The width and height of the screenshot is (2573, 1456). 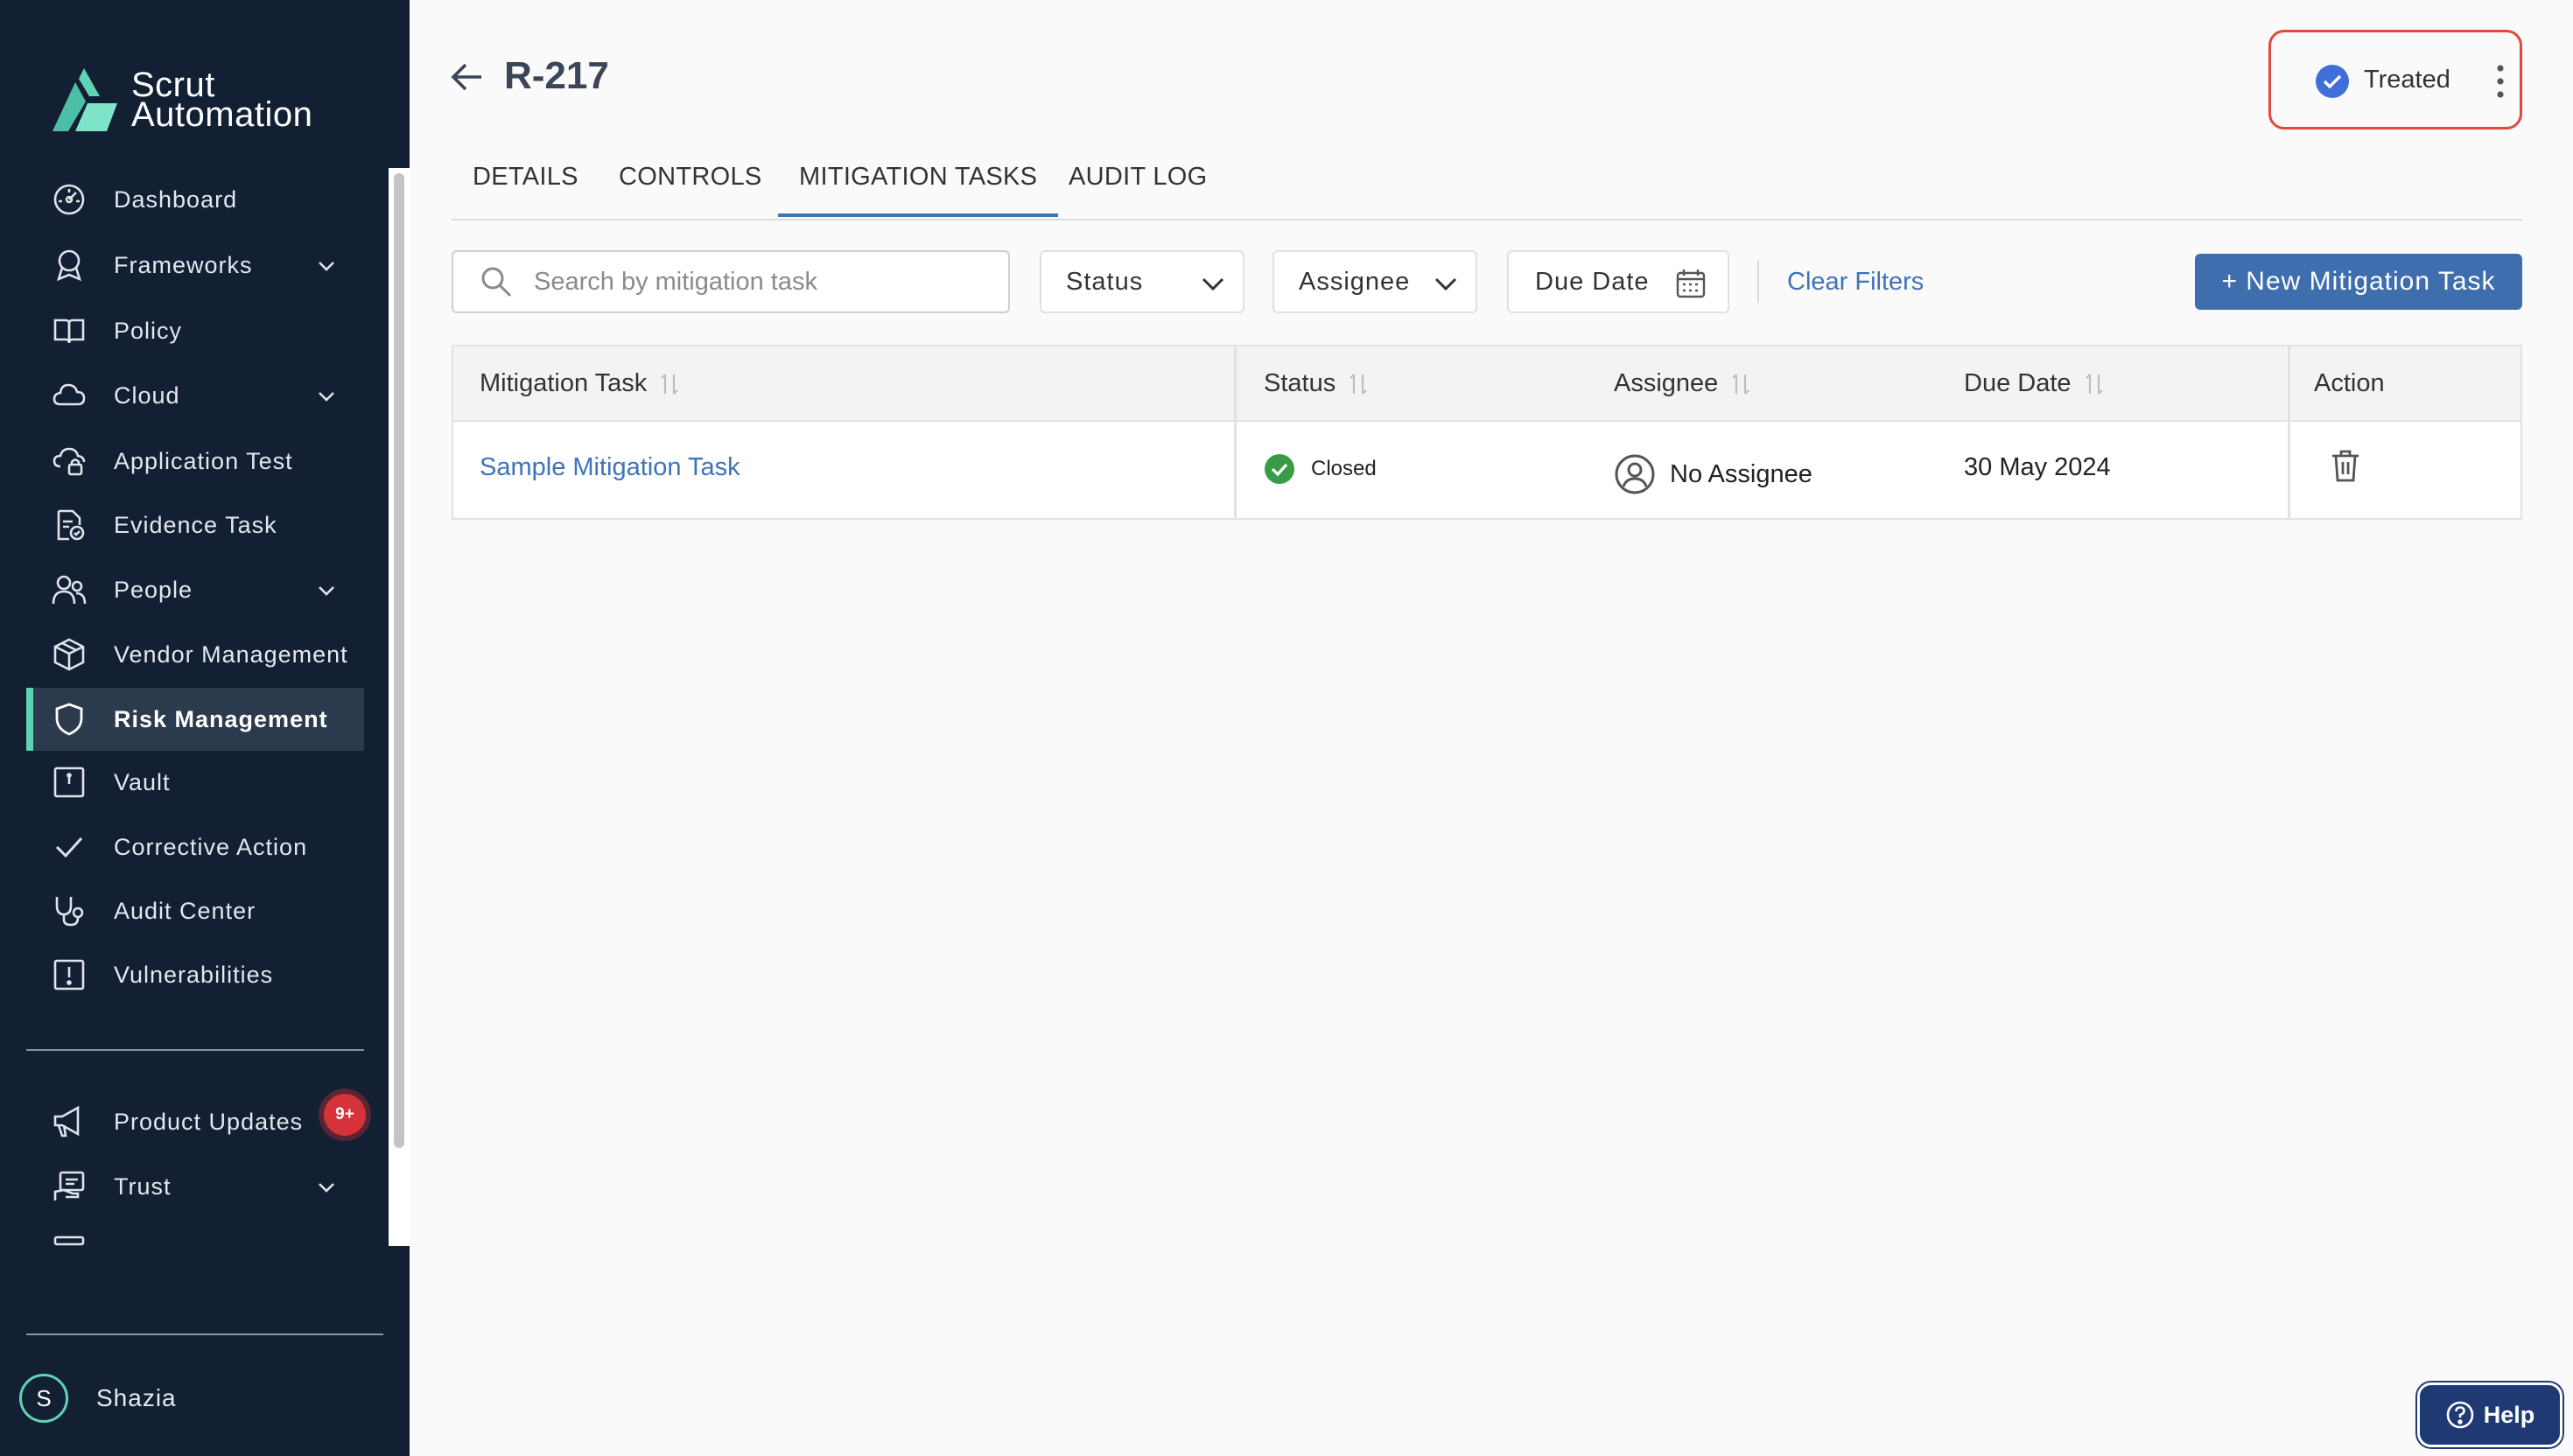 What do you see at coordinates (69, 461) in the screenshot?
I see `cloud-lock-icon` at bounding box center [69, 461].